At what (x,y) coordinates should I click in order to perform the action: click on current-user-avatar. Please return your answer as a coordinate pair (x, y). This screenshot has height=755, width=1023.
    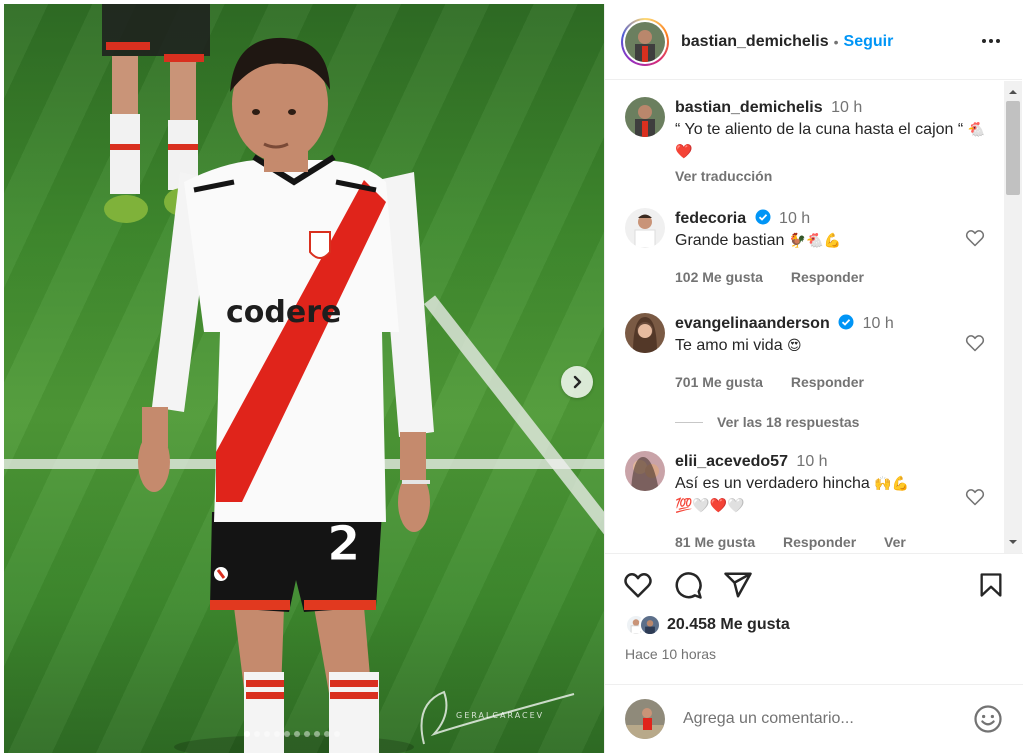
    Looking at the image, I should click on (645, 719).